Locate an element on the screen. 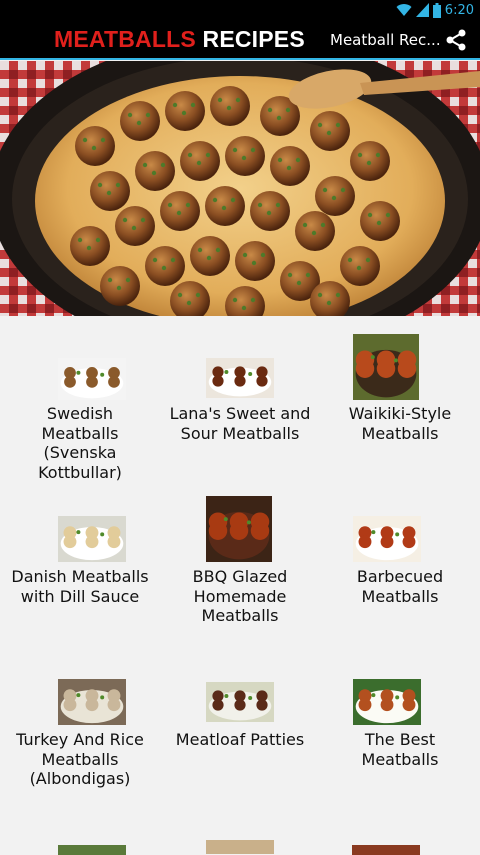 This screenshot has height=855, width=480. signal-icon is located at coordinates (422, 10).